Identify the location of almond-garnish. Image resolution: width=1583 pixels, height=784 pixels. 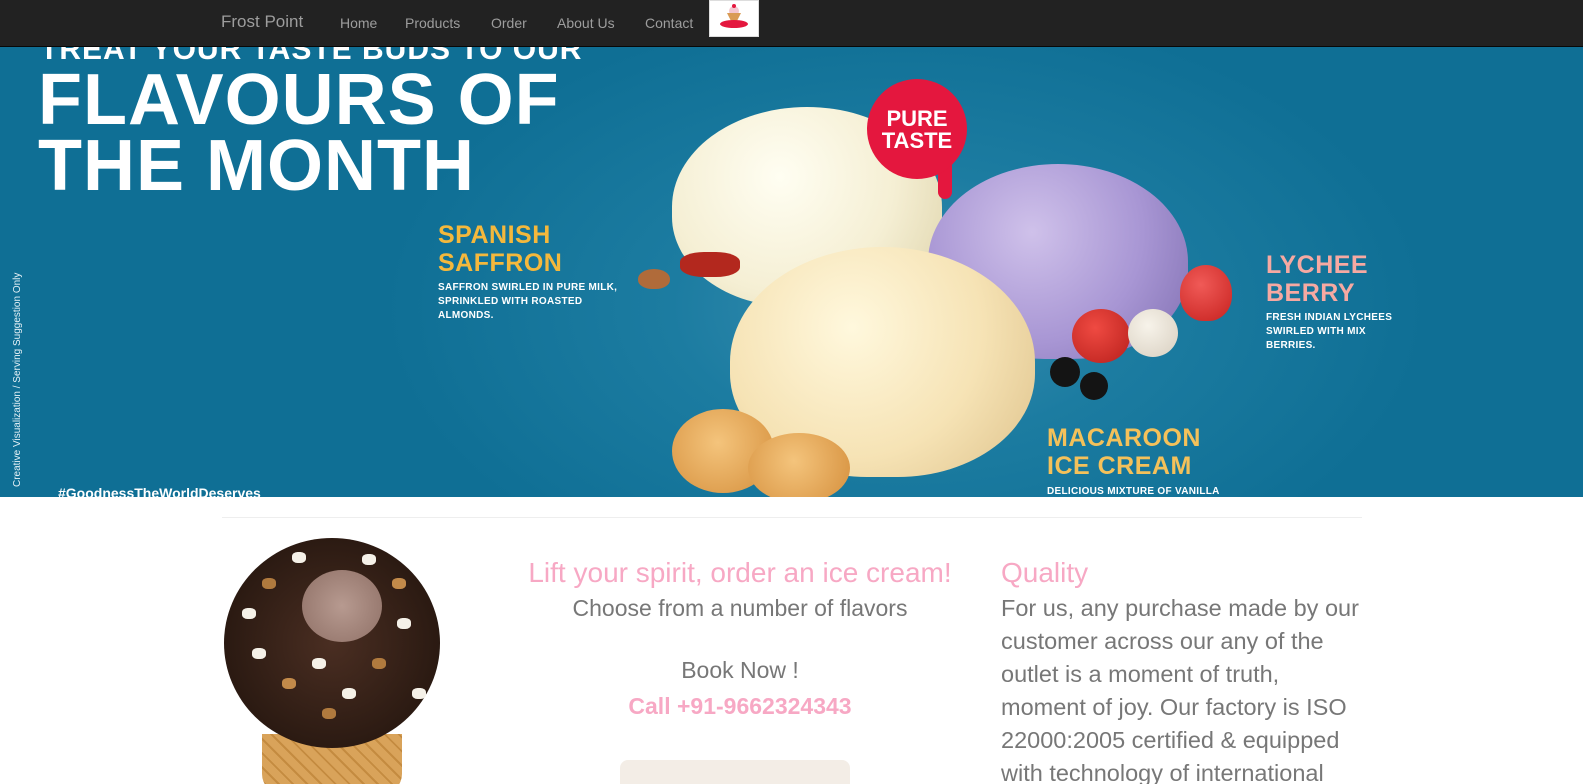
(654, 279).